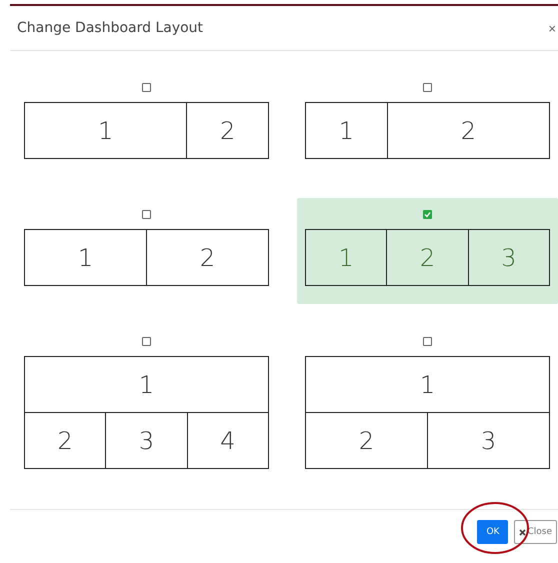  I want to click on annotation-ellipse, so click(495, 528).